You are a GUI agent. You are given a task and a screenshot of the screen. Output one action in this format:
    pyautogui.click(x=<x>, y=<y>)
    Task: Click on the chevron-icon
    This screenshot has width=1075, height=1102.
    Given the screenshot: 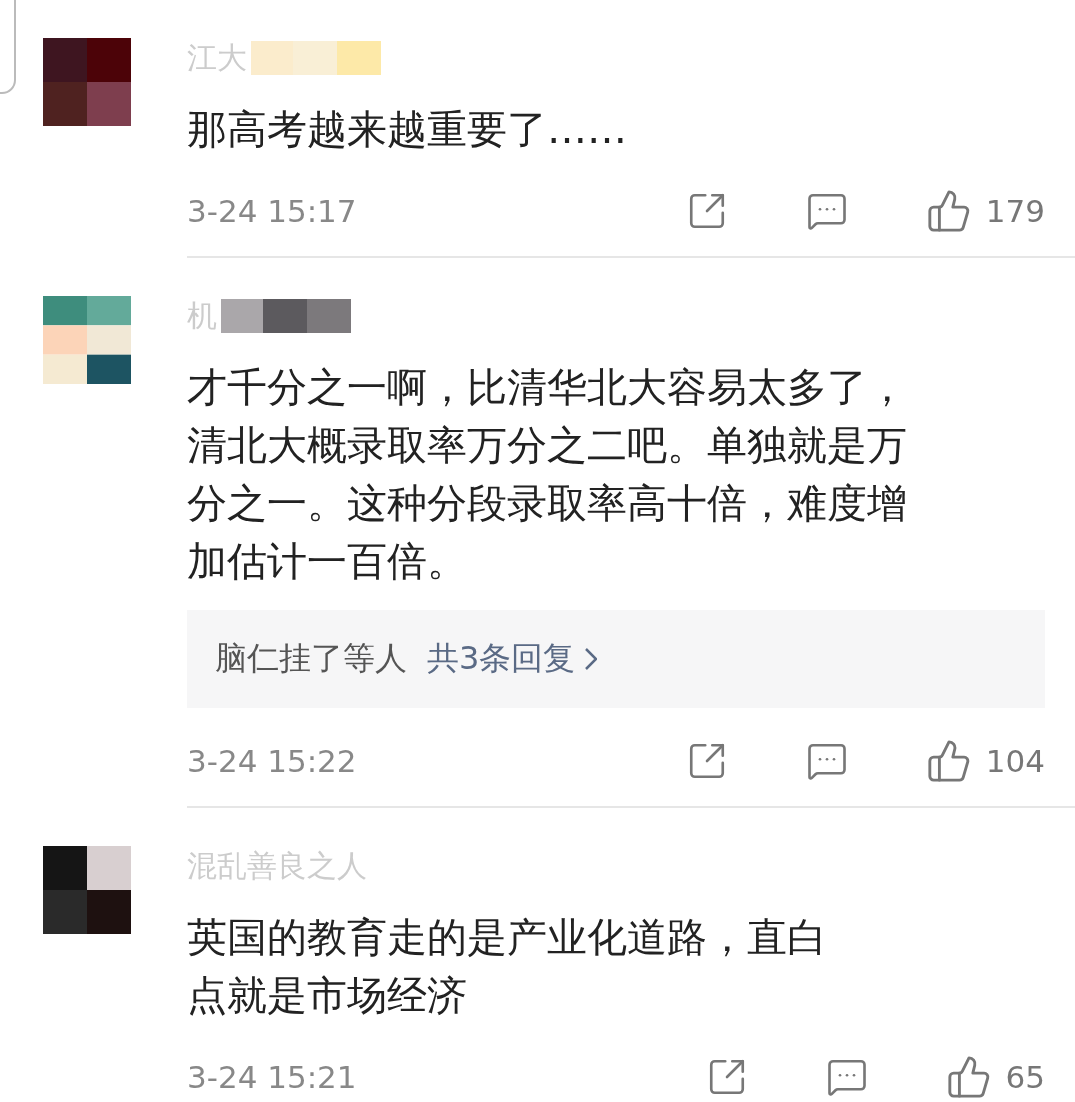 What is the action you would take?
    pyautogui.click(x=591, y=659)
    